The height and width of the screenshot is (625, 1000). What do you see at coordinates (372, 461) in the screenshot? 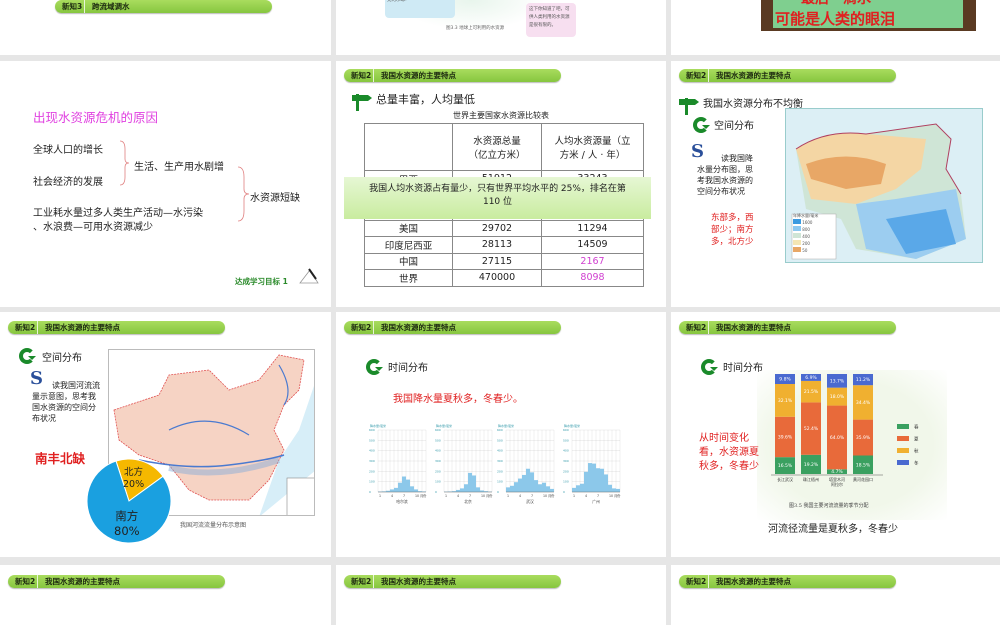
I see `y-tick-label: 300` at bounding box center [372, 461].